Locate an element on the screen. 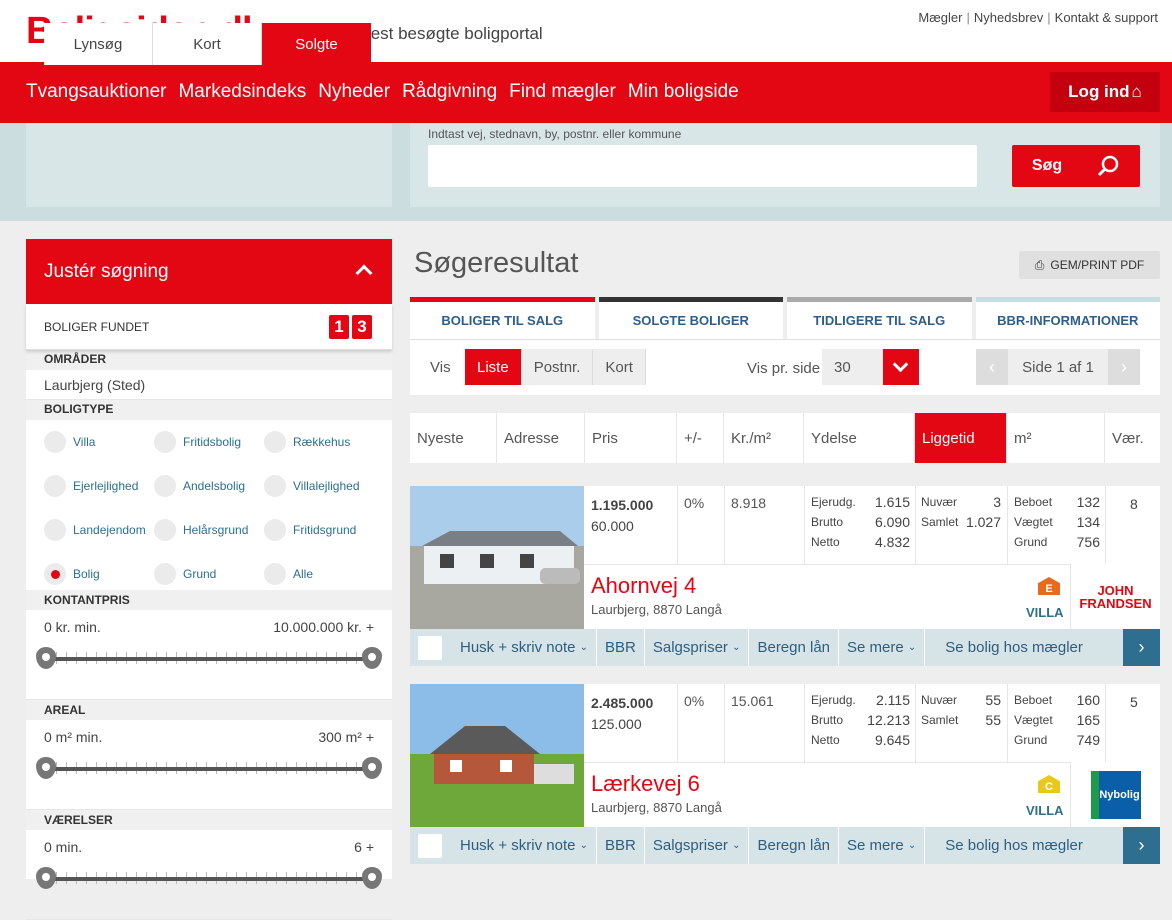 The width and height of the screenshot is (1172, 920). type-helaarsgrund: Helårsgrund is located at coordinates (209, 530).